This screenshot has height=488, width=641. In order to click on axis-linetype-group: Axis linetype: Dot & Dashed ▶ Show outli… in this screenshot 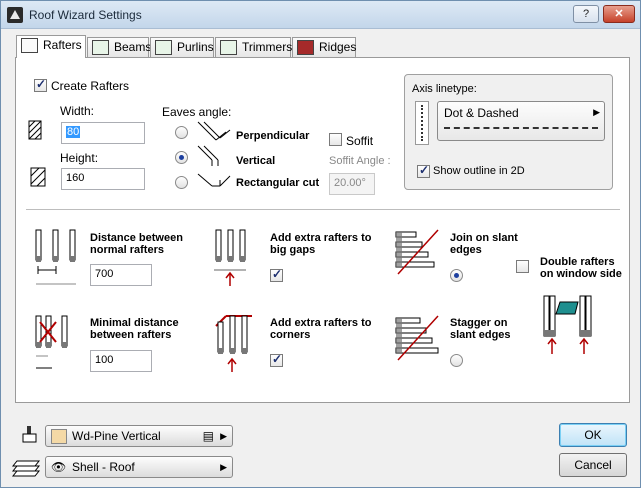, I will do `click(508, 132)`.